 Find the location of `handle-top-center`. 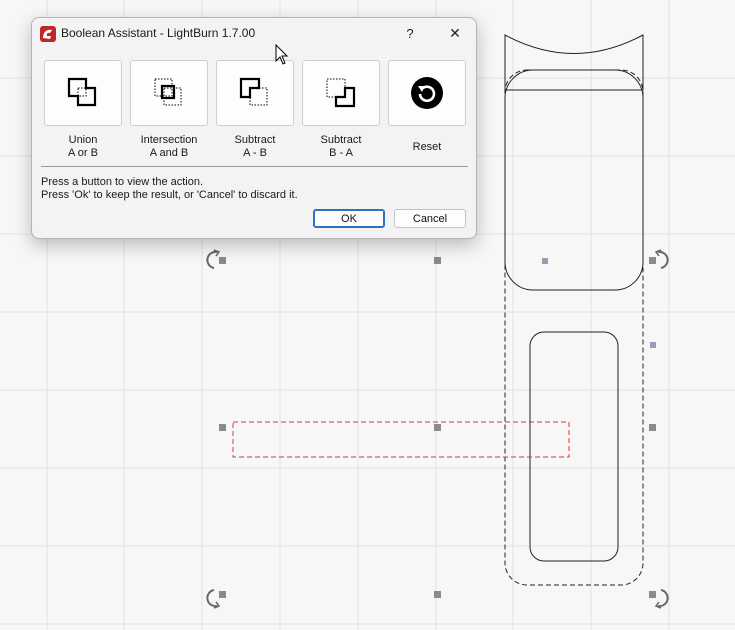

handle-top-center is located at coordinates (437, 260).